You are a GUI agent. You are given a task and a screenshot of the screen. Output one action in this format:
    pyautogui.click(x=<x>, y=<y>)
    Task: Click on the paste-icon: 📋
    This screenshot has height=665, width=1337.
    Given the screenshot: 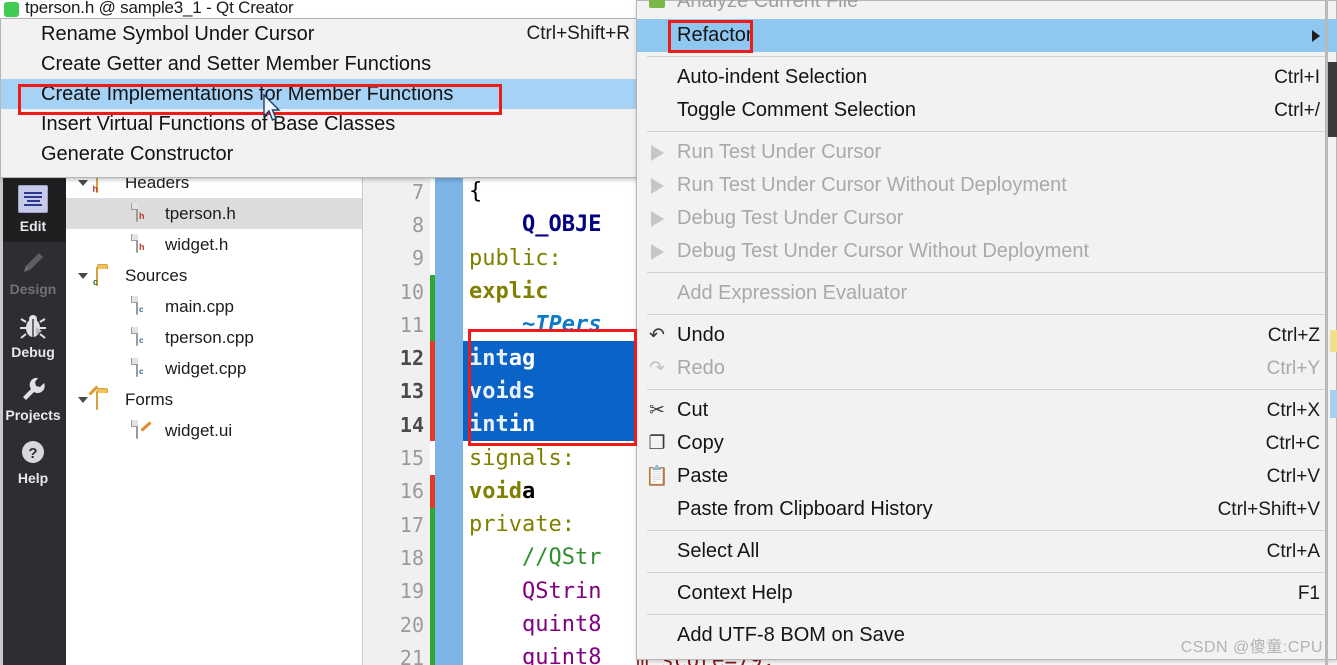 What is the action you would take?
    pyautogui.click(x=657, y=476)
    